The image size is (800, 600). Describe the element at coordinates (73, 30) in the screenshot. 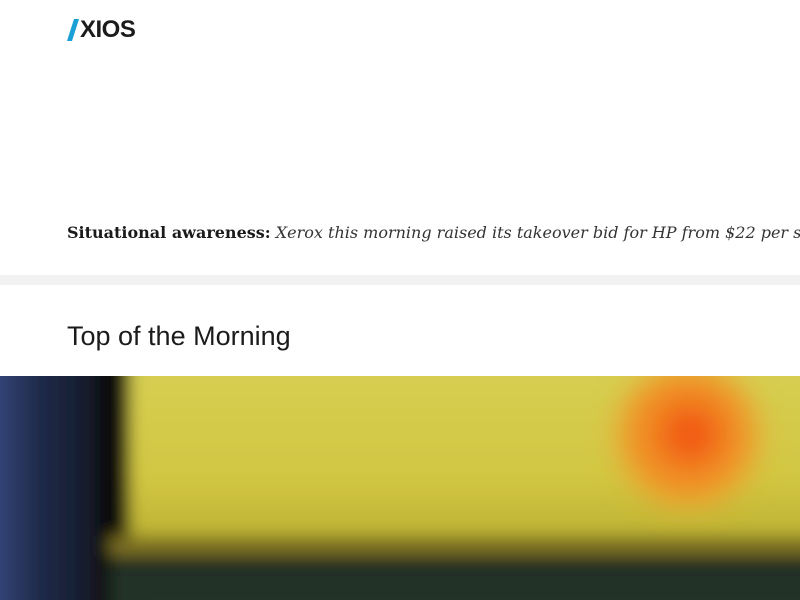

I see `axios-logo-icon` at that location.